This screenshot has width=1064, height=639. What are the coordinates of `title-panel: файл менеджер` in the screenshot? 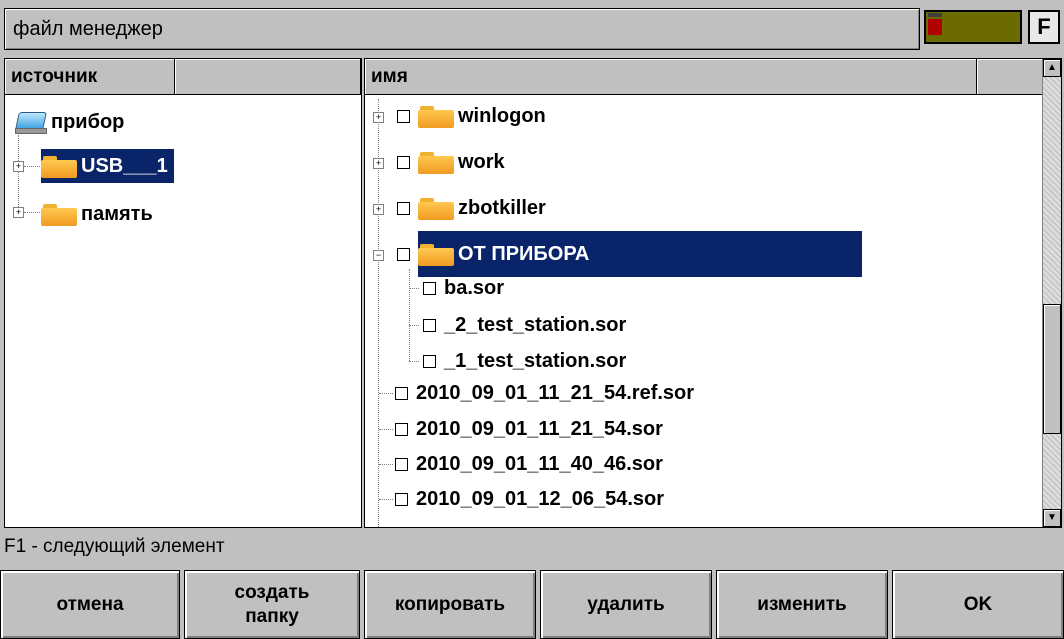 It's located at (462, 29).